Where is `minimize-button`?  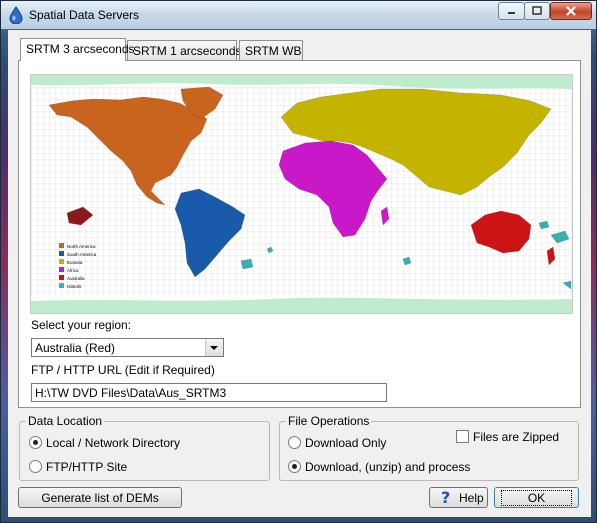
minimize-button is located at coordinates (511, 11).